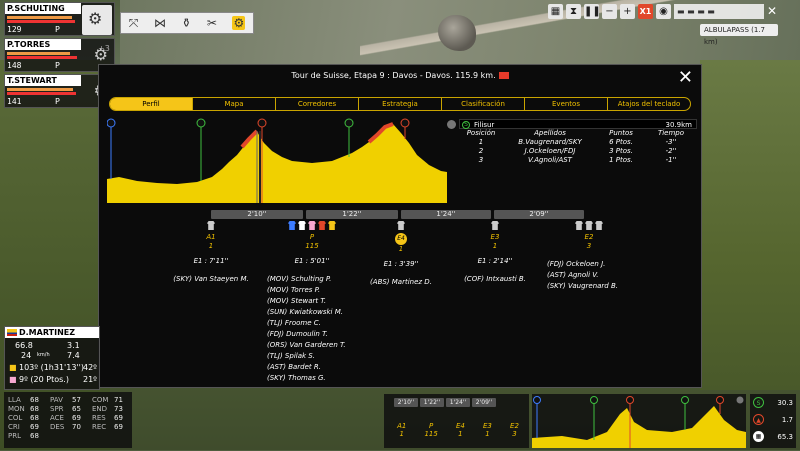 This screenshot has width=800, height=451. I want to click on finish-flag-icon: ▦, so click(758, 436).